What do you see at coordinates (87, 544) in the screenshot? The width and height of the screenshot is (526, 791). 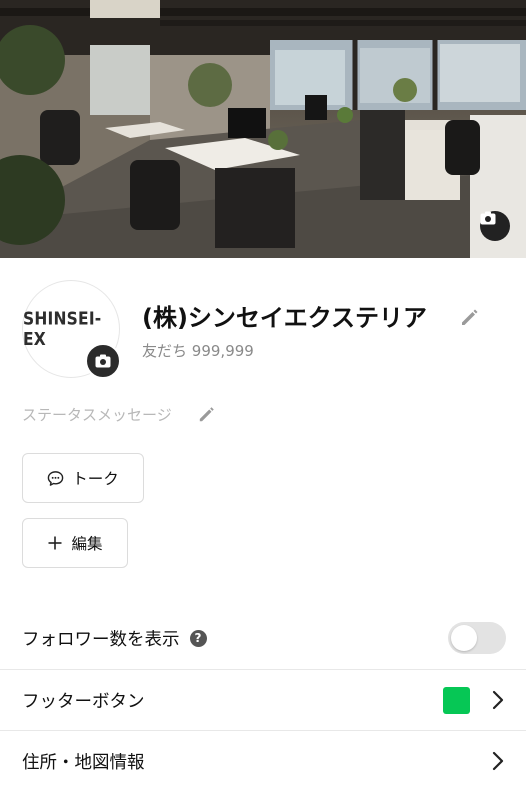 I see `edit-button-label: 編集` at bounding box center [87, 544].